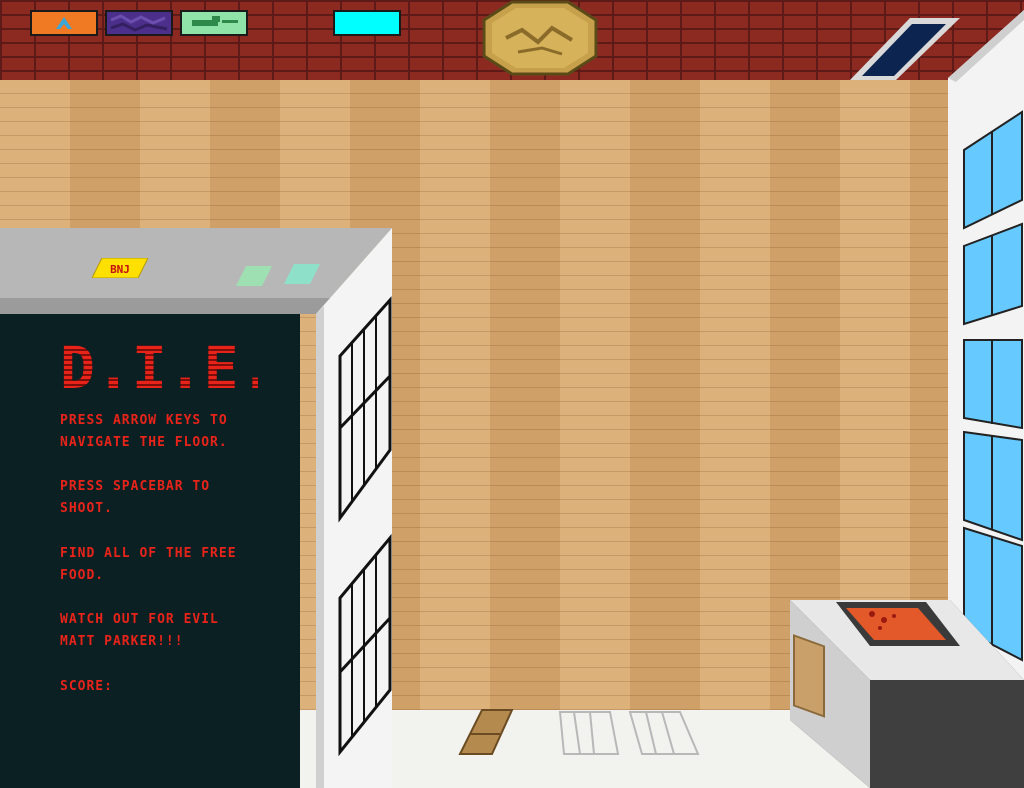 The image size is (1024, 788). I want to click on name-sign: BNJ, so click(120, 268).